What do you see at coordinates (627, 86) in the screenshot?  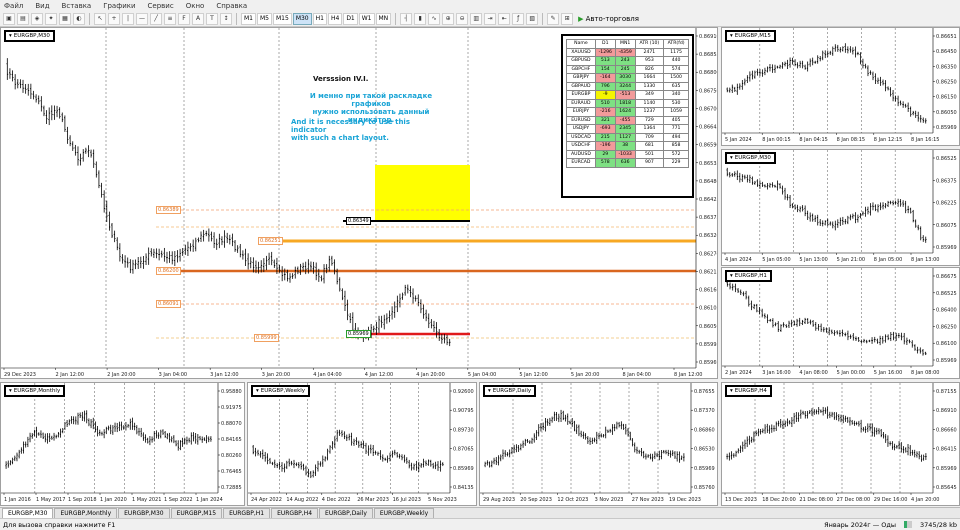 I see `table-row: GBPAUD 796 3244 1330 635` at bounding box center [627, 86].